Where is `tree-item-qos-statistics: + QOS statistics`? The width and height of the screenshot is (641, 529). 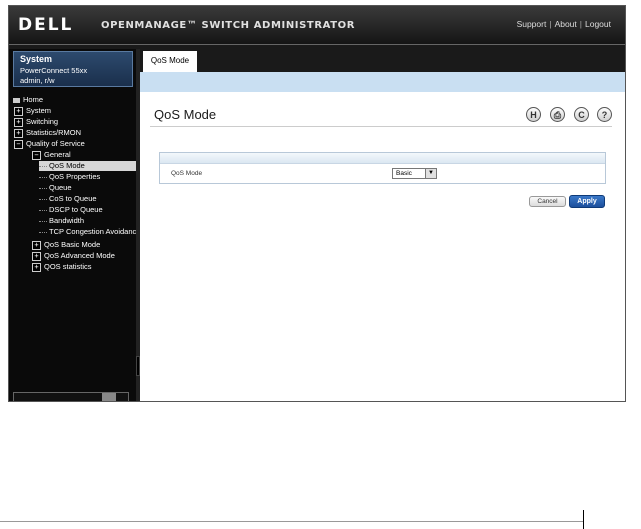 tree-item-qos-statistics: + QOS statistics is located at coordinates (62, 267).